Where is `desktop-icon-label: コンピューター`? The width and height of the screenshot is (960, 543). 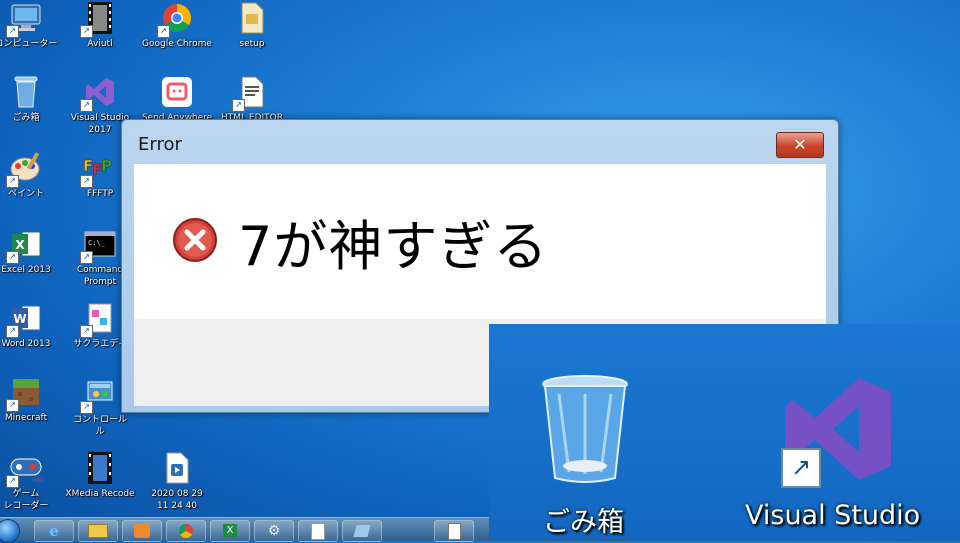
desktop-icon-label: コンピューター is located at coordinates (29, 44).